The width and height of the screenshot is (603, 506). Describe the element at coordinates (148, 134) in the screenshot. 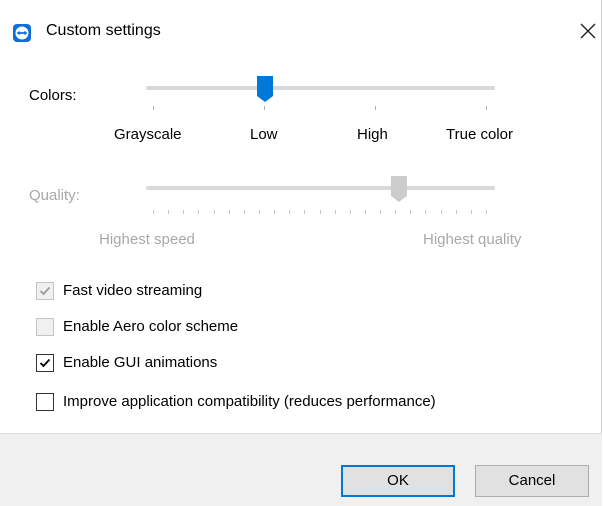

I see `colors-option-grayscale: Grayscale` at that location.